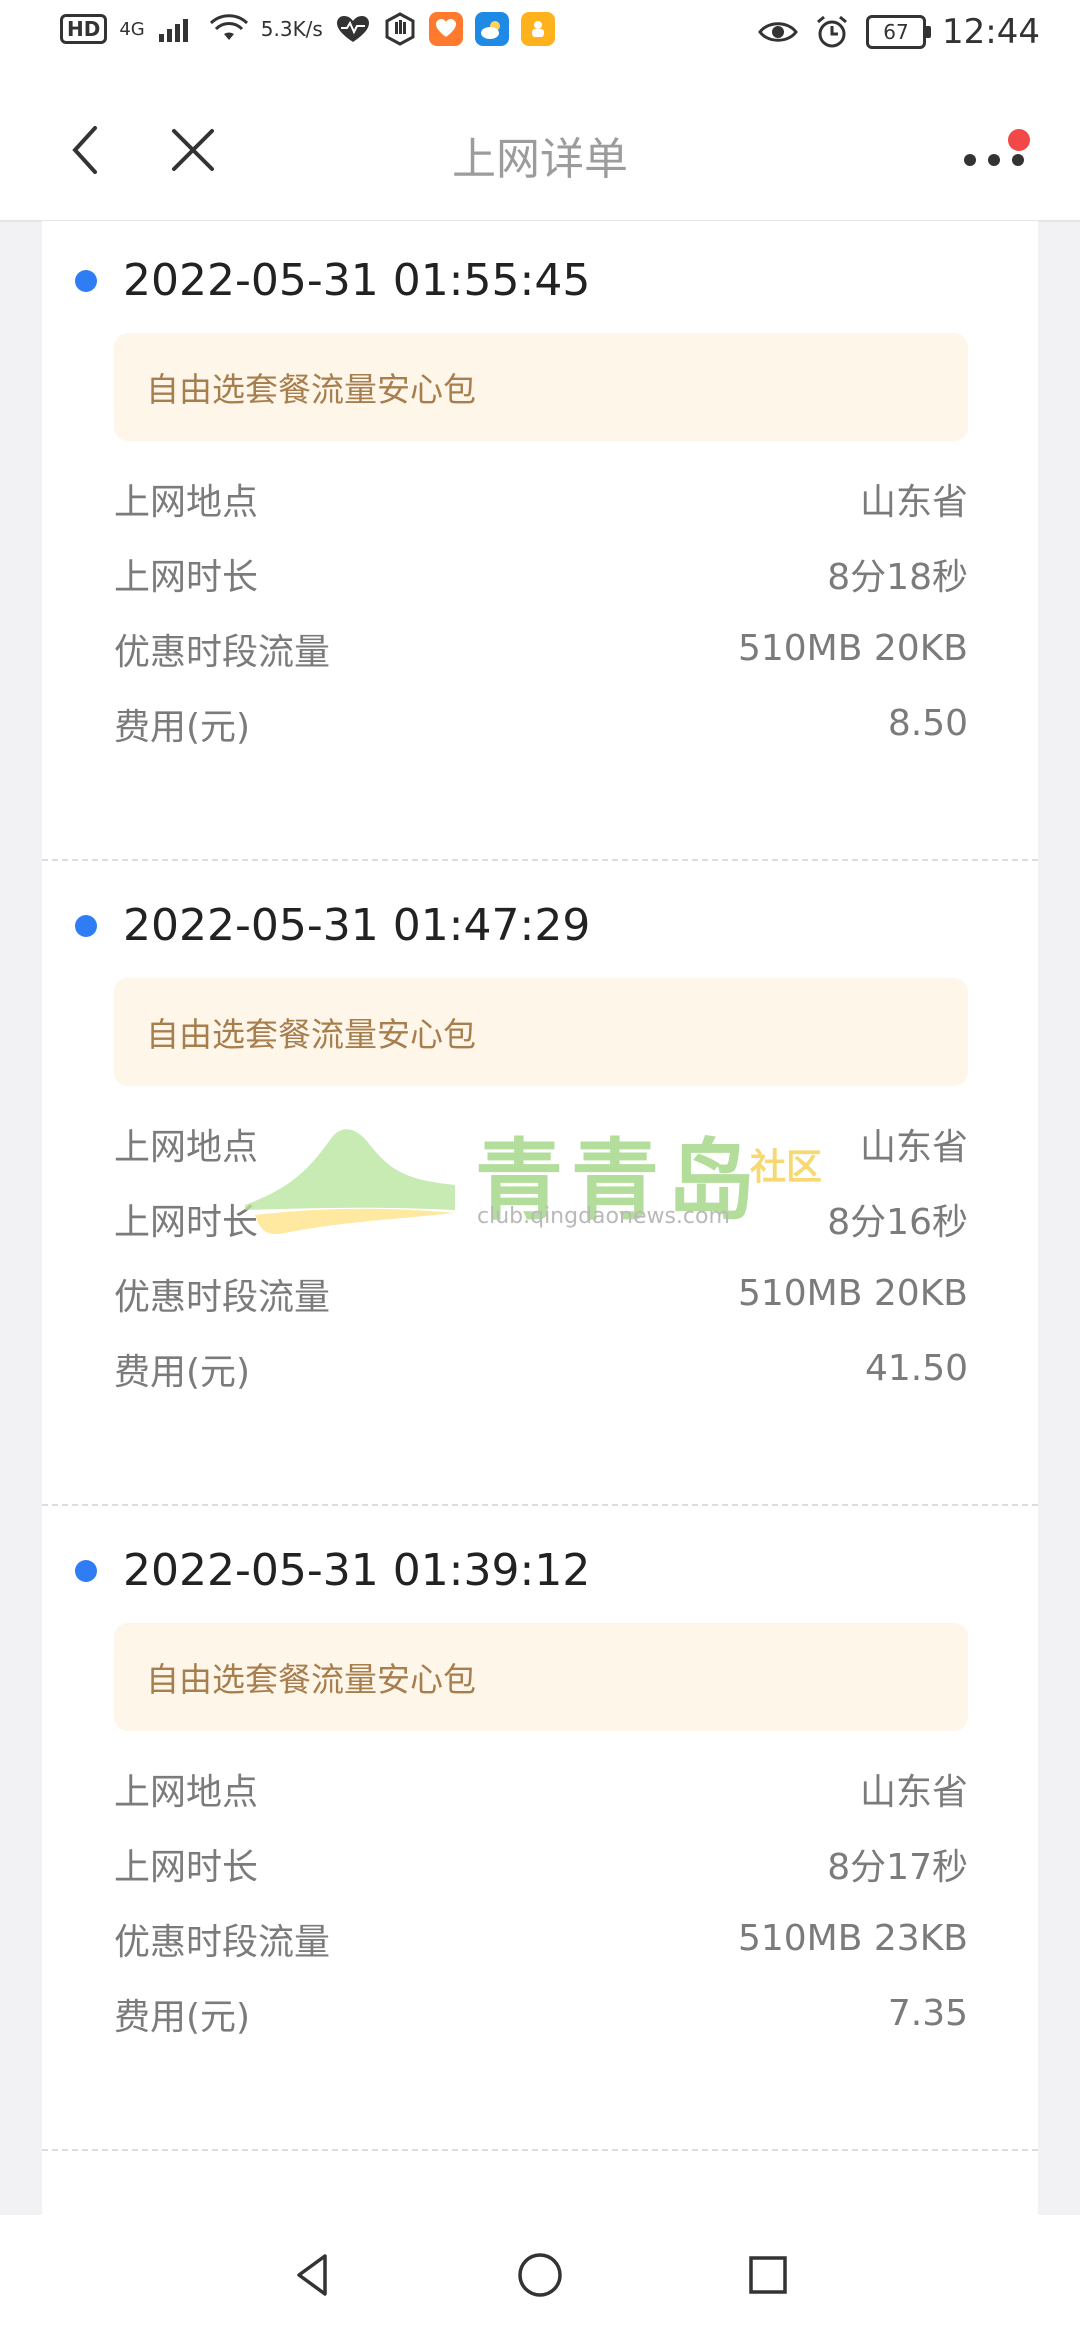  Describe the element at coordinates (357, 925) in the screenshot. I see `record-datetime: 2022-05-31 01:47:29` at that location.